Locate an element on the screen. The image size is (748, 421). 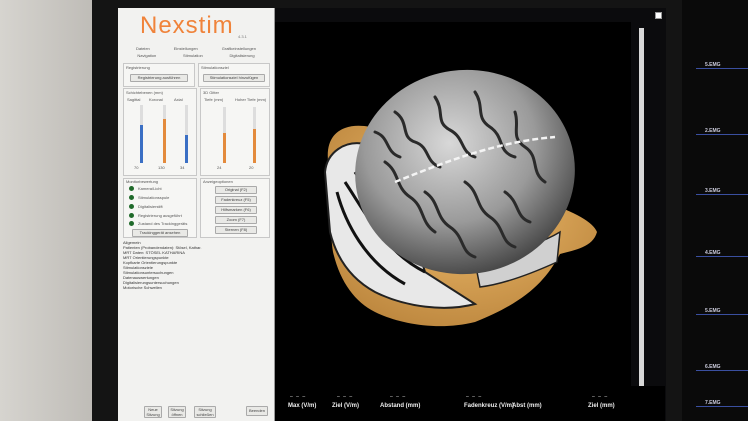
view-zoom-button: Zoom (F7) is located at coordinates (236, 220).